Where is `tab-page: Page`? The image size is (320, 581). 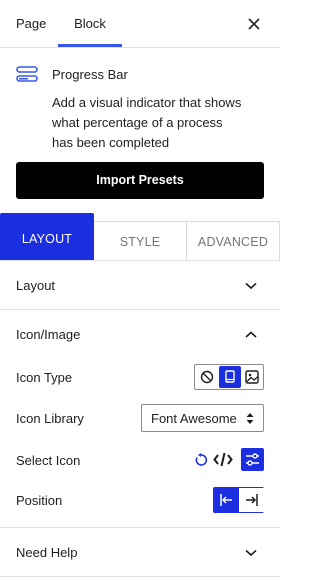 tab-page: Page is located at coordinates (31, 24).